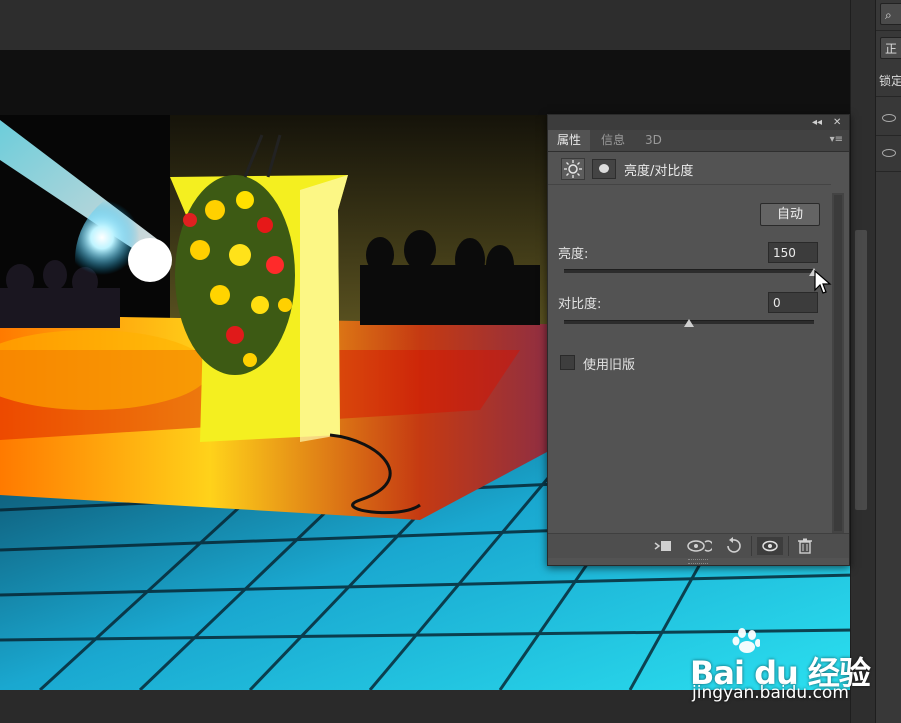 Image resolution: width=901 pixels, height=723 pixels. What do you see at coordinates (613, 140) in the screenshot?
I see `tab-info: 信息` at bounding box center [613, 140].